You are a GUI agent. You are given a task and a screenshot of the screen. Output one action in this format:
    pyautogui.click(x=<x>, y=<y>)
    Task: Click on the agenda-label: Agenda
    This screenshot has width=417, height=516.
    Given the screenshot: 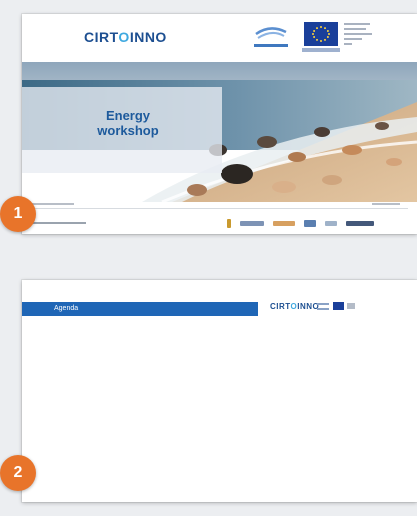 What is the action you would take?
    pyautogui.click(x=66, y=308)
    